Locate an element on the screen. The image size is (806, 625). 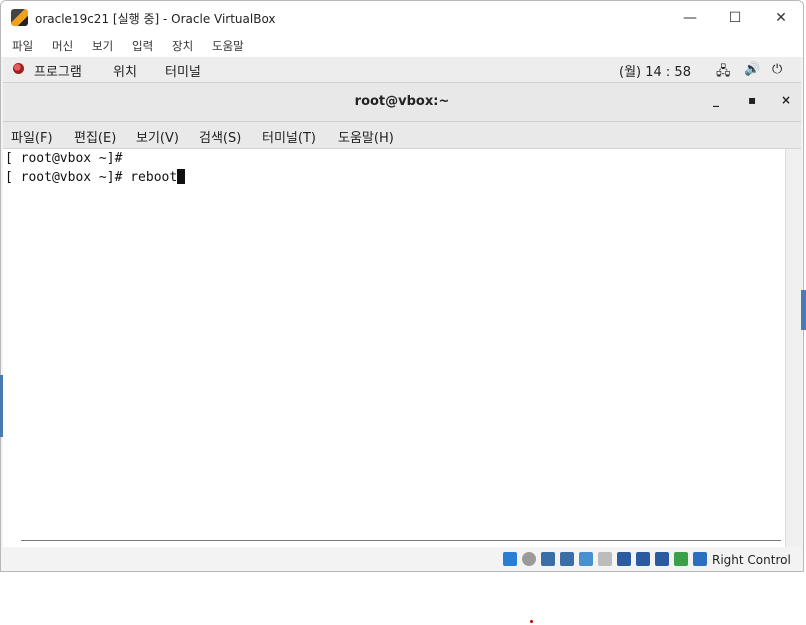
terminal-menu-terminal: 터미널(T) is located at coordinates (289, 136).